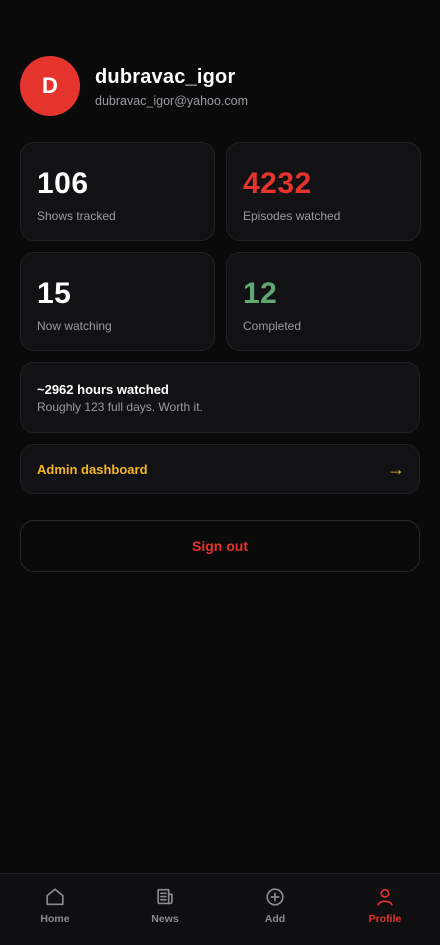 This screenshot has width=440, height=945. Describe the element at coordinates (385, 909) in the screenshot. I see `nav-item-profile: Profile` at that location.